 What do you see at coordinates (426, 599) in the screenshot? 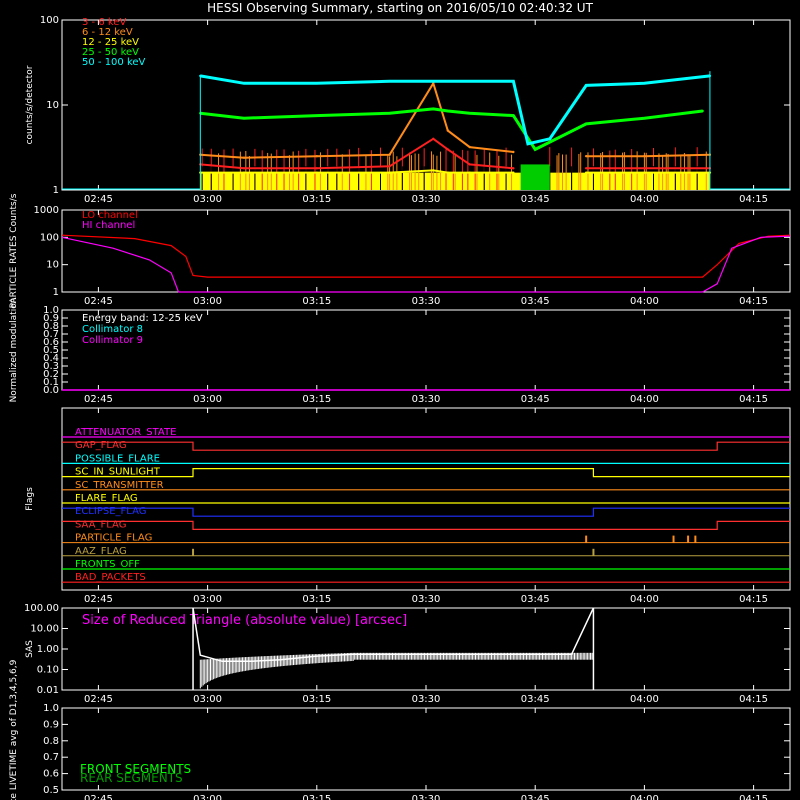
I see `flags-time-label: 03:30` at bounding box center [426, 599].